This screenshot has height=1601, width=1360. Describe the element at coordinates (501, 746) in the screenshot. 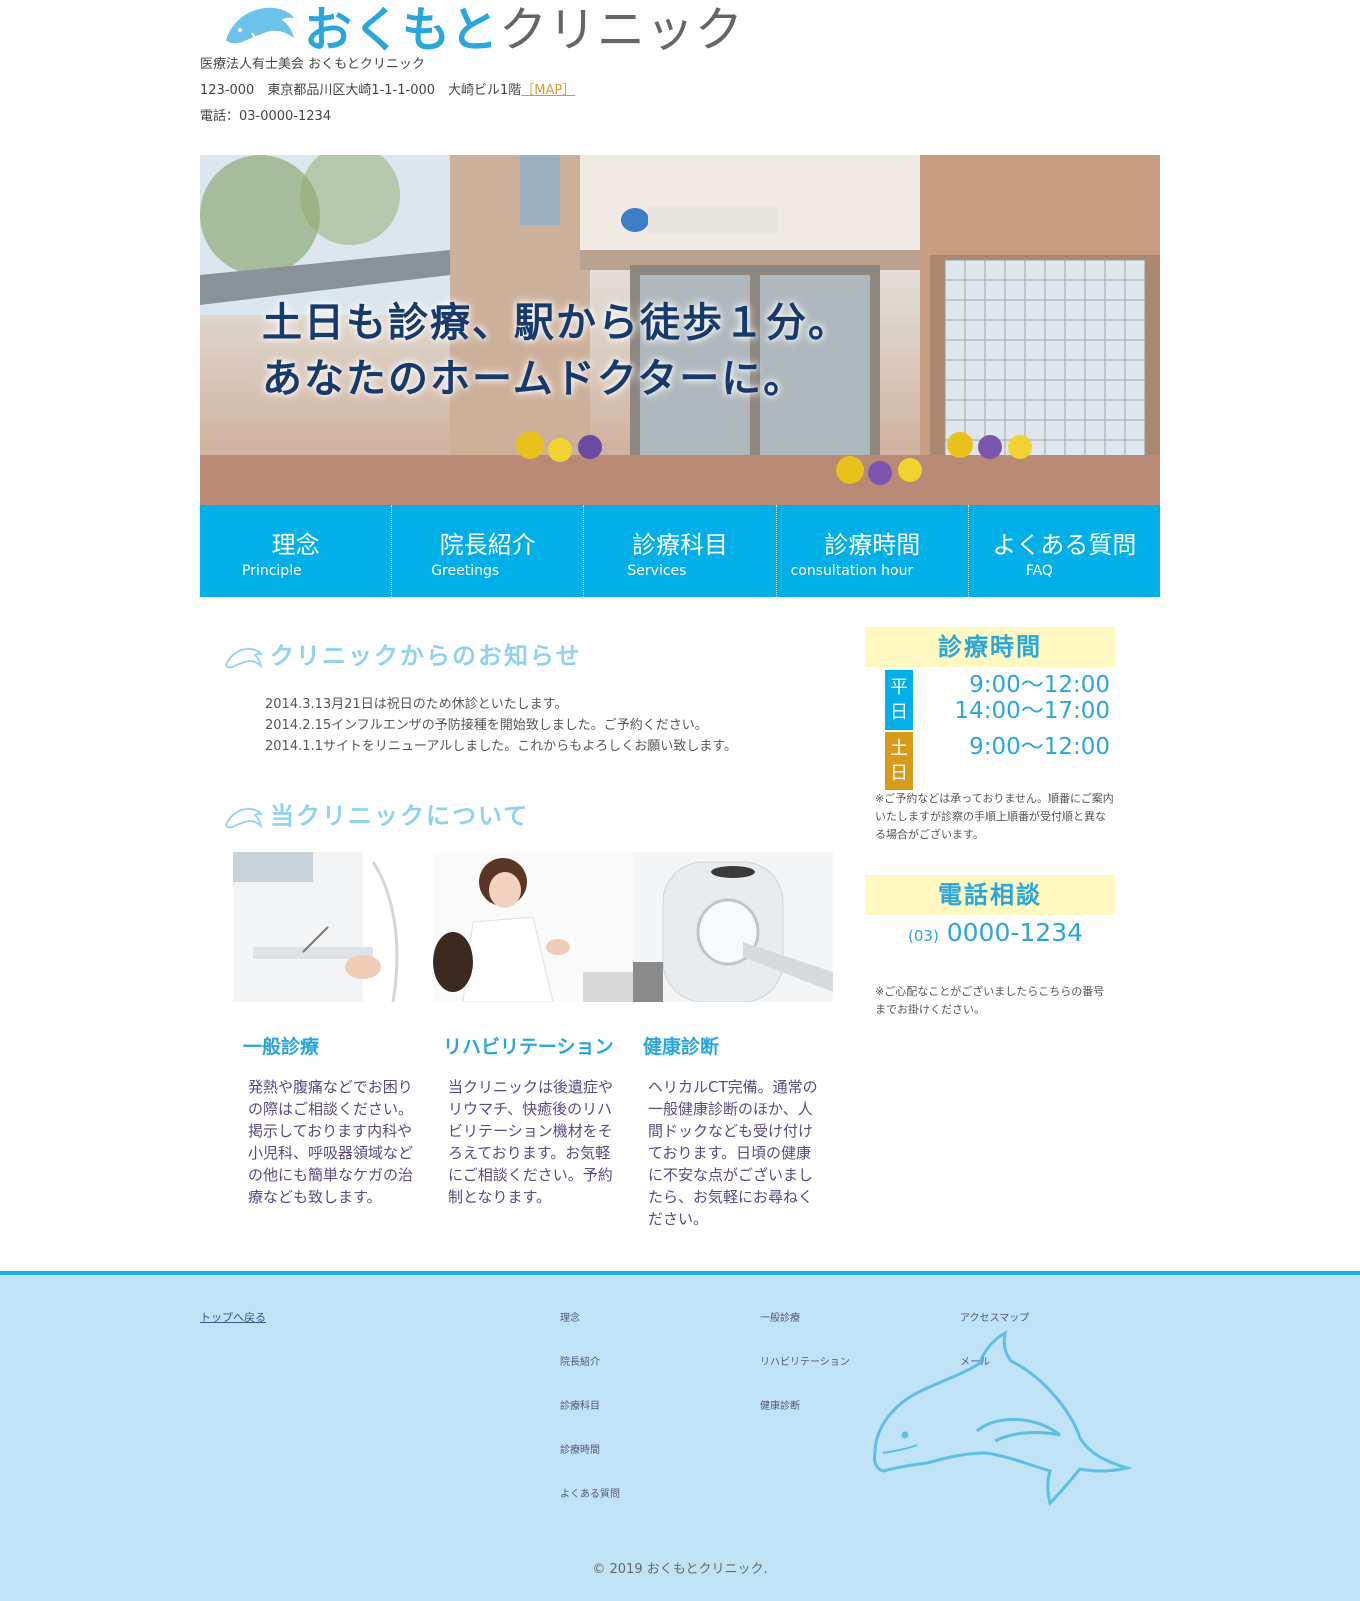

I see `news-item: 2014.1.1サイトをリニューアルしました。これからもよろしくお願い致します。` at that location.